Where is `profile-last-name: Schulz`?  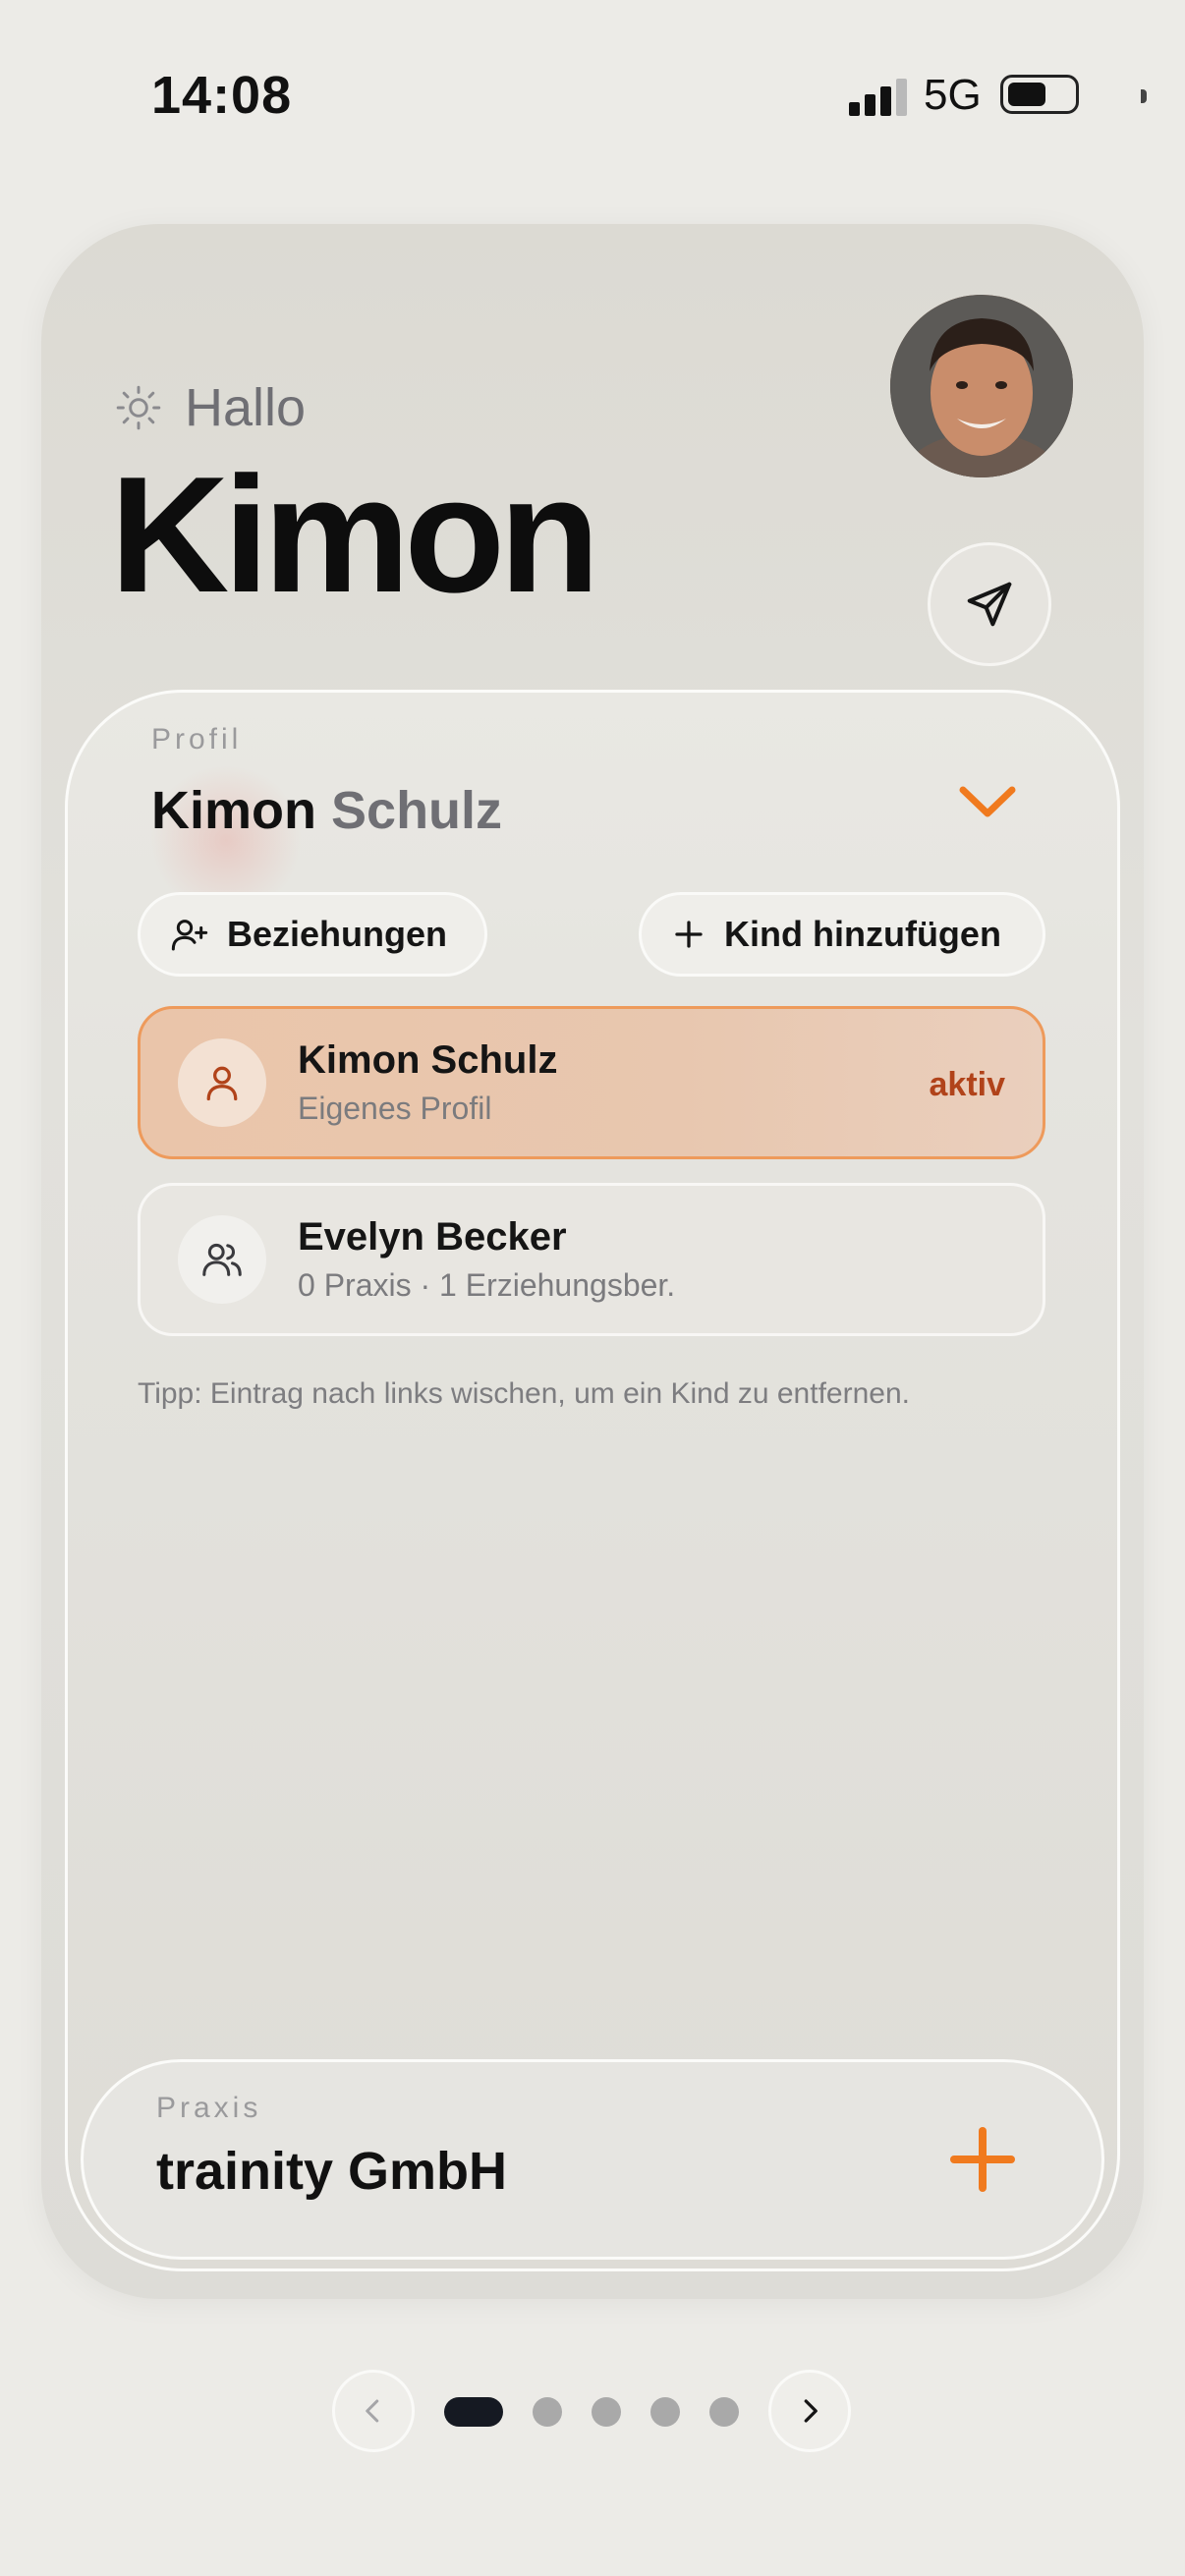
profile-last-name: Schulz is located at coordinates (417, 810).